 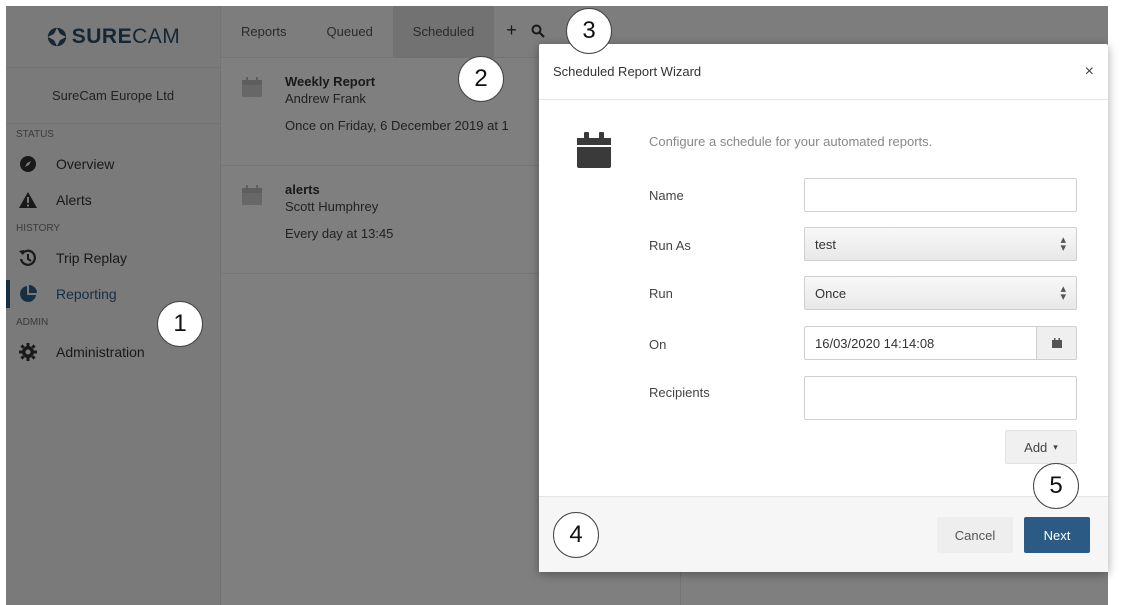 I want to click on callout-3: 3, so click(x=589, y=31).